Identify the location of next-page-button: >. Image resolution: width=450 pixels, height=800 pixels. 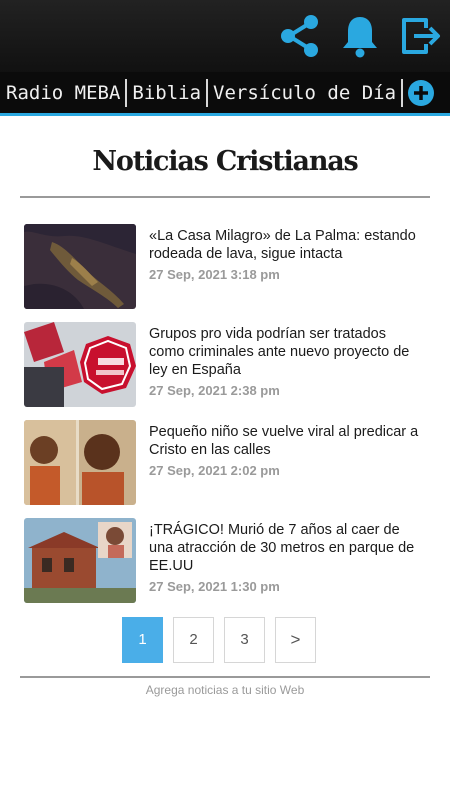
(295, 640).